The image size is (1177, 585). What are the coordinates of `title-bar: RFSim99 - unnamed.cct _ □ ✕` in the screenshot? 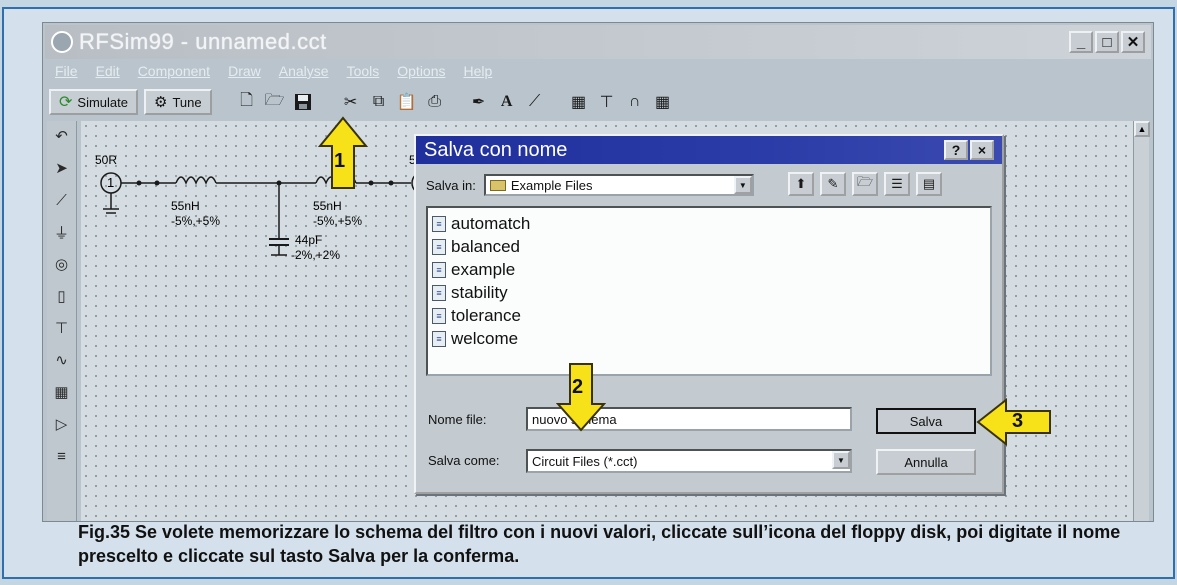 It's located at (598, 42).